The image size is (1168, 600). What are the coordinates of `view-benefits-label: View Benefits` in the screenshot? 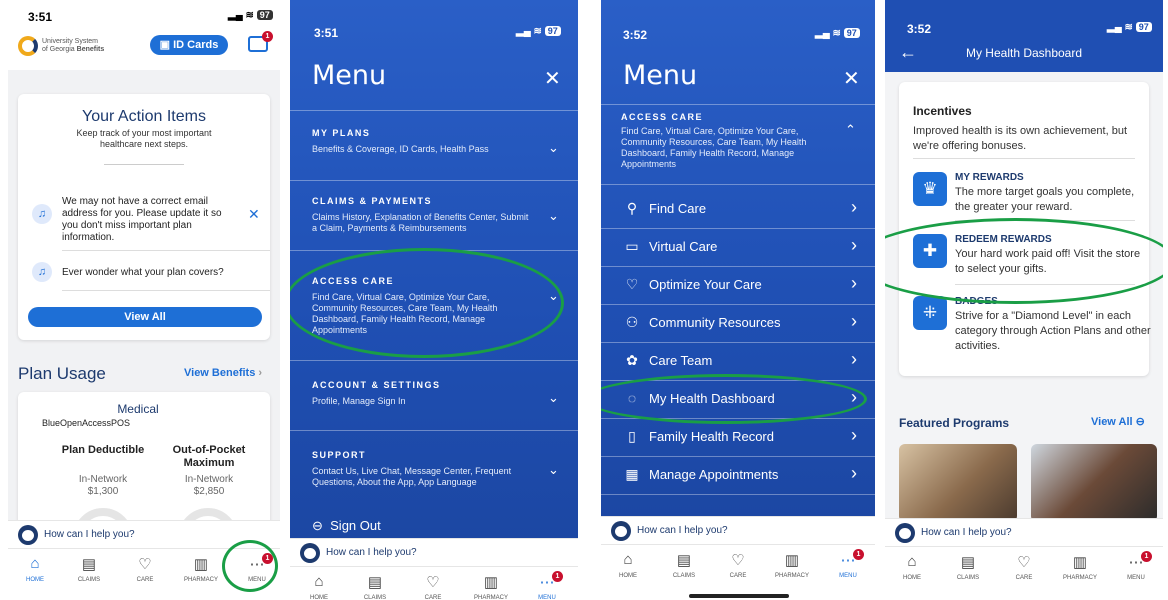 It's located at (220, 373).